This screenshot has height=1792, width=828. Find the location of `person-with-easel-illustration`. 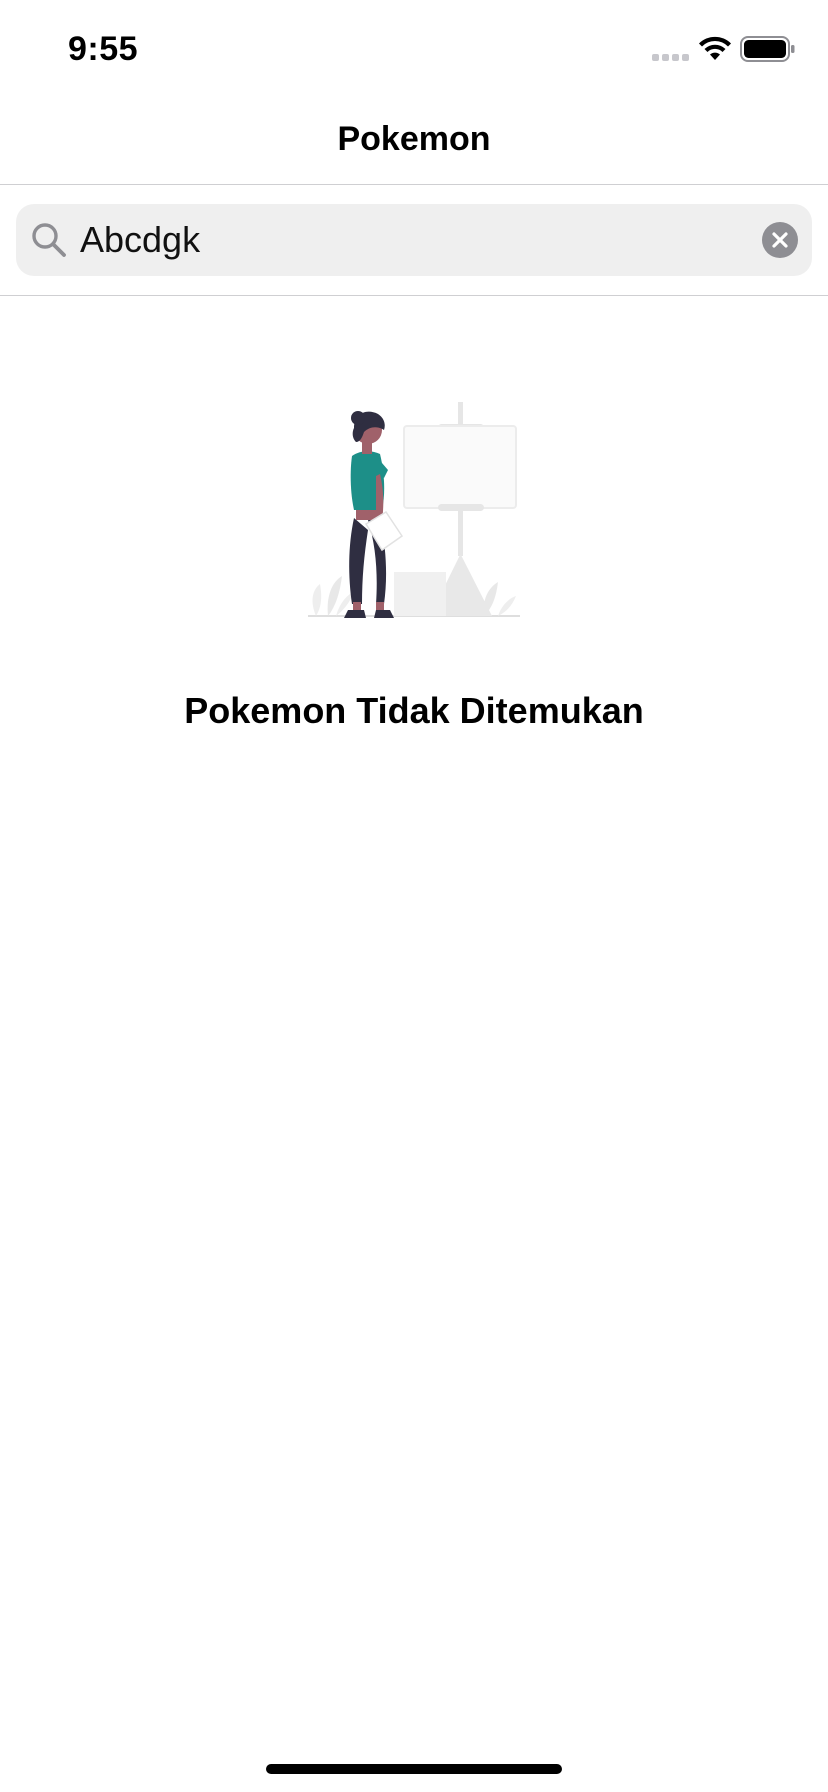

person-with-easel-illustration is located at coordinates (414, 510).